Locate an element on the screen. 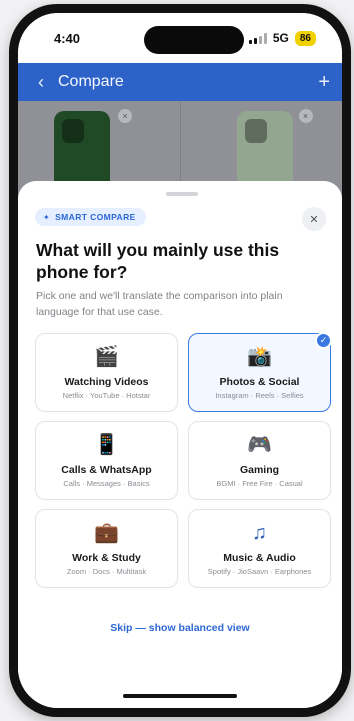  add-icon: + is located at coordinates (324, 82).